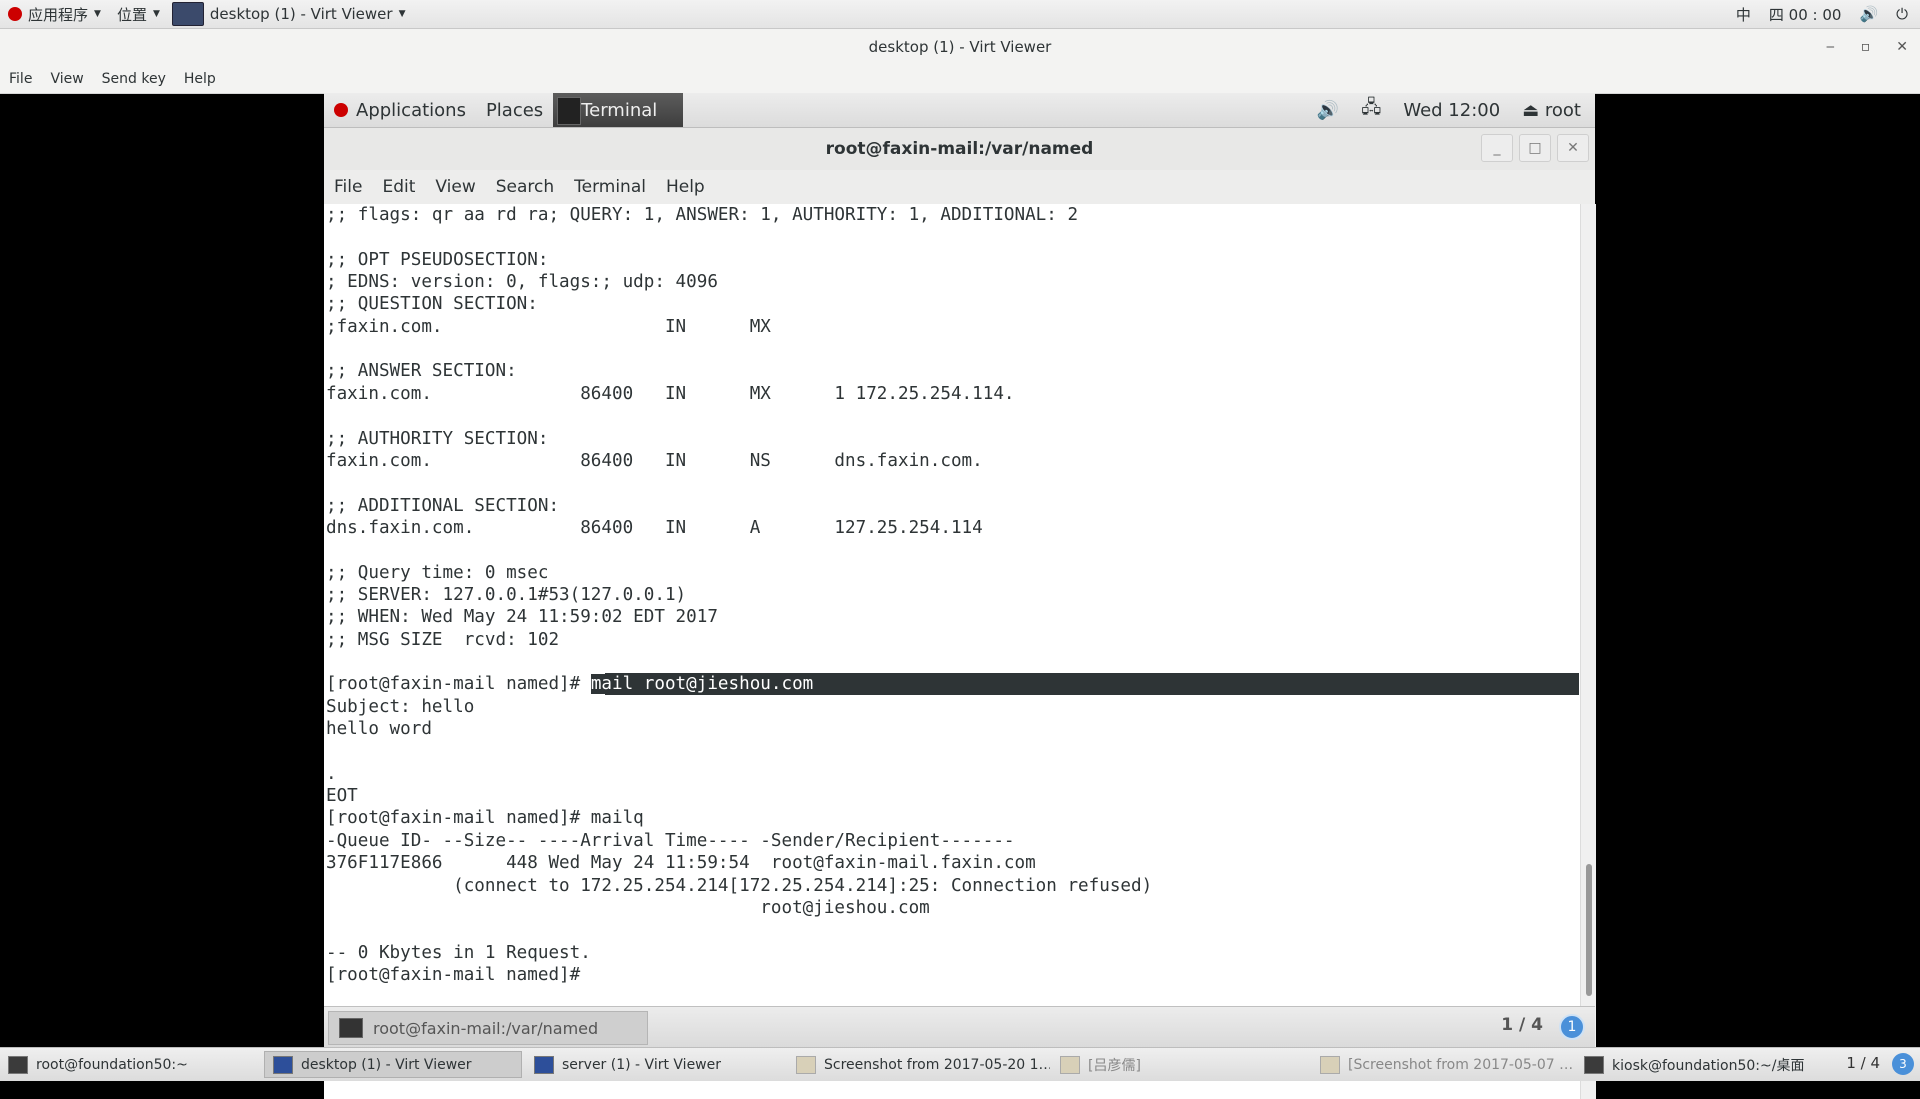  What do you see at coordinates (458, 975) in the screenshot?
I see `terminal-line: [root@faxin-mail named]#` at bounding box center [458, 975].